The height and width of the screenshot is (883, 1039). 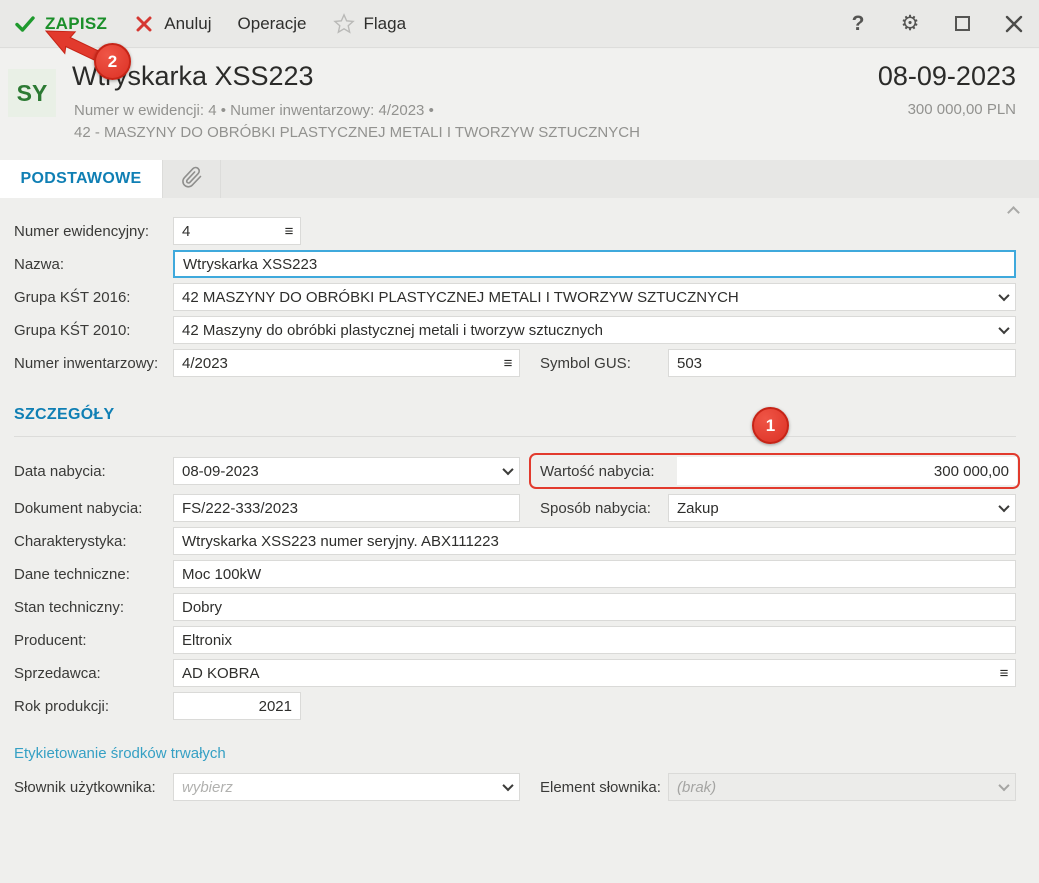 I want to click on producent-value, so click(x=594, y=640).